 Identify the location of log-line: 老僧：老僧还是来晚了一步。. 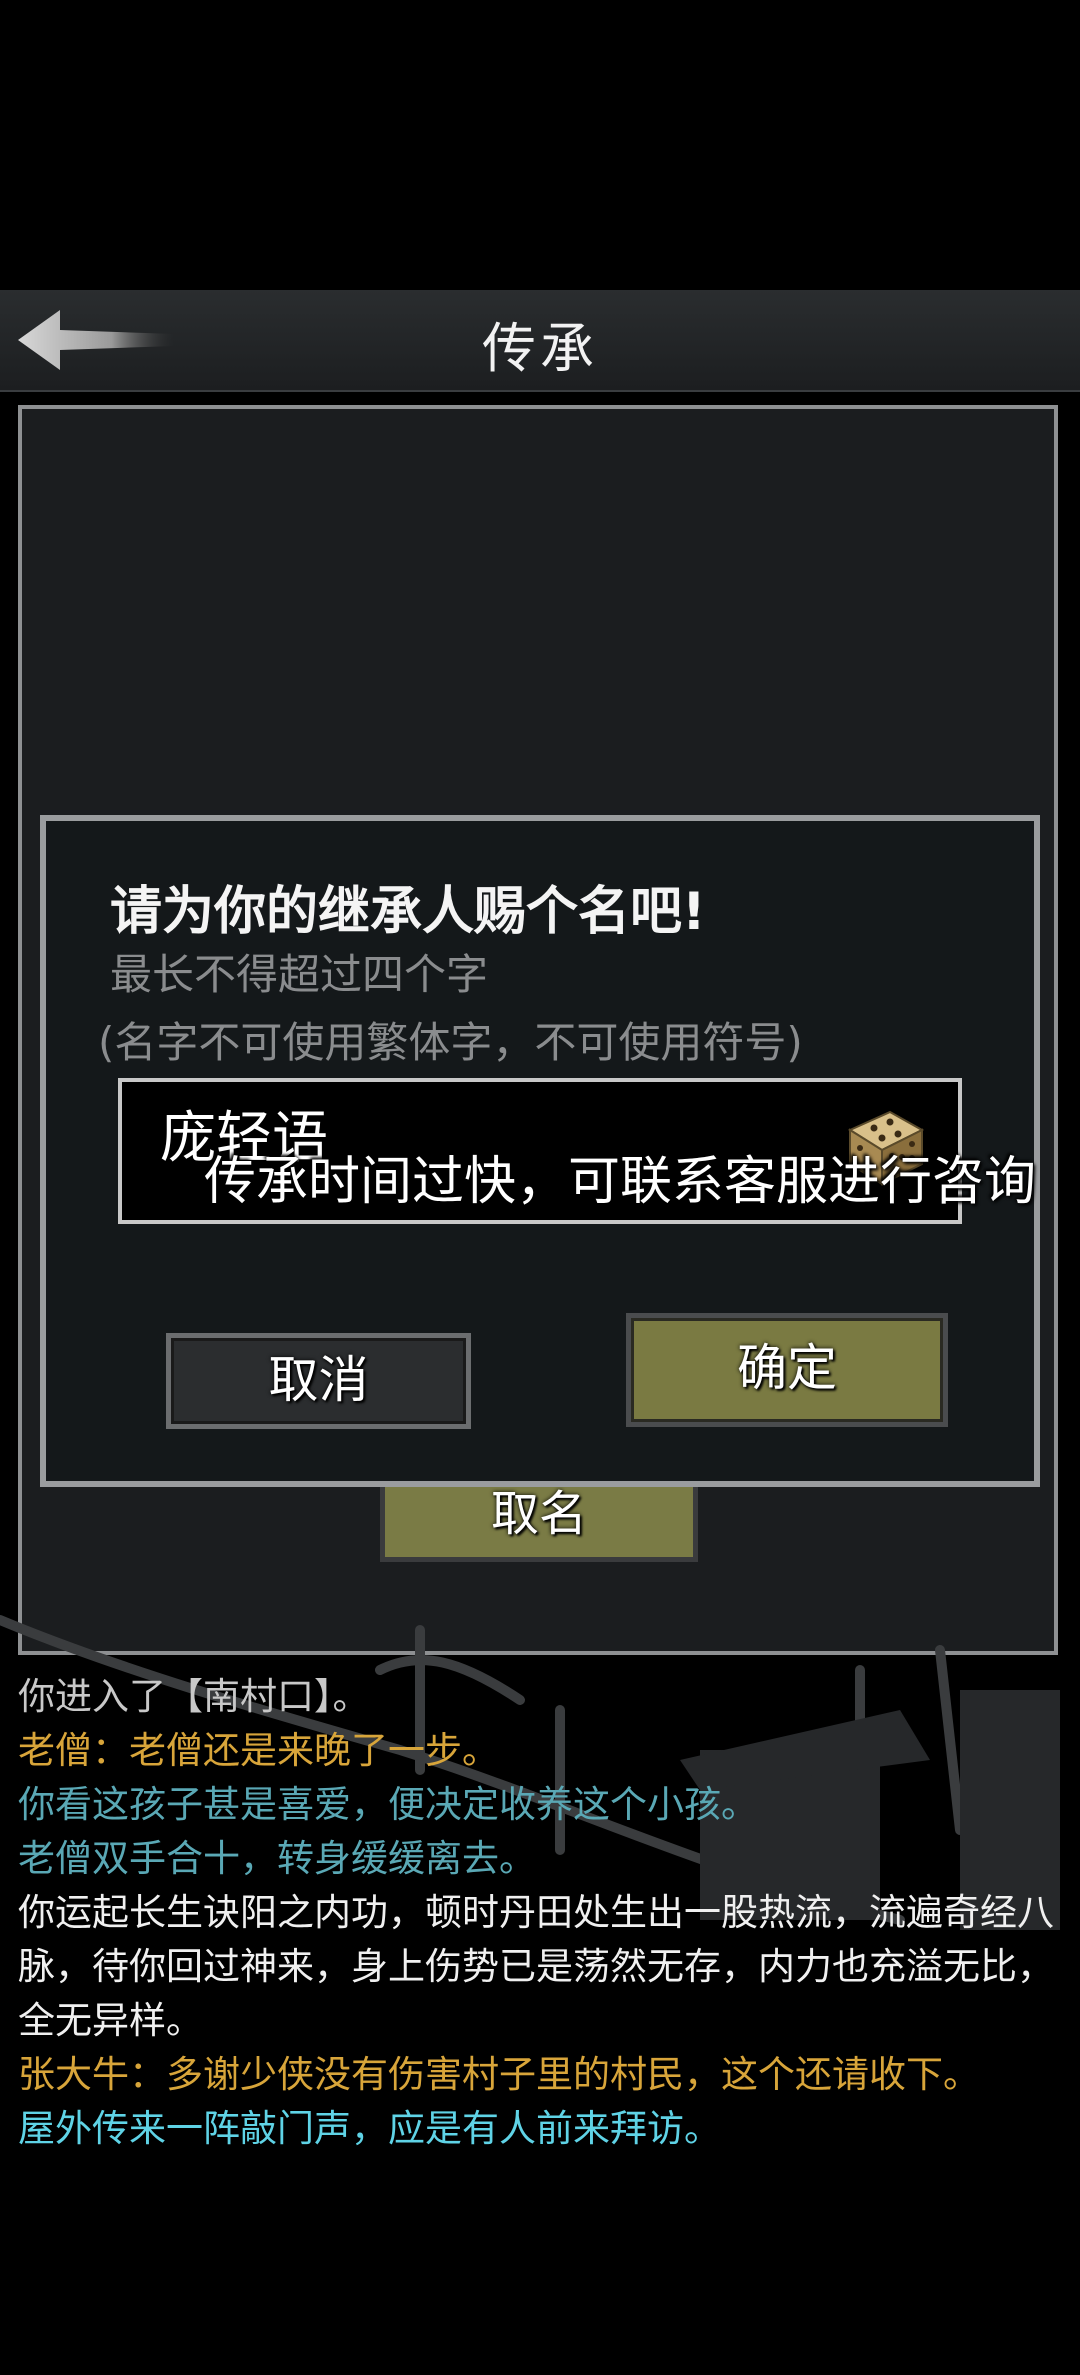
(258, 1750).